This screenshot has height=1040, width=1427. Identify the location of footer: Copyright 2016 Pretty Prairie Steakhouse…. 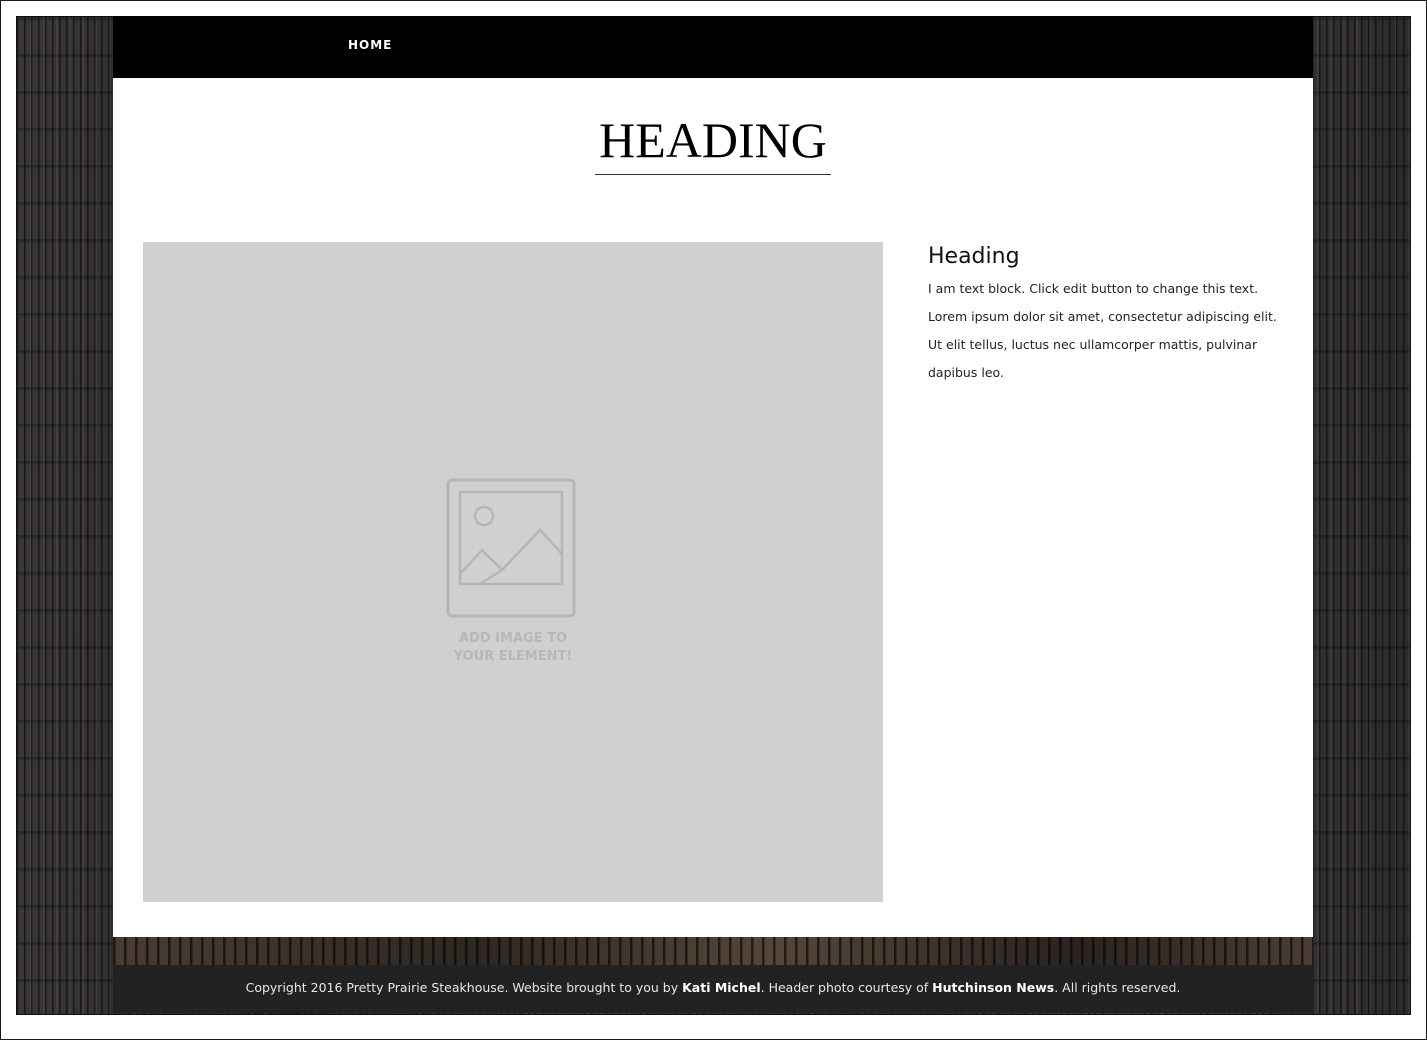
(713, 989).